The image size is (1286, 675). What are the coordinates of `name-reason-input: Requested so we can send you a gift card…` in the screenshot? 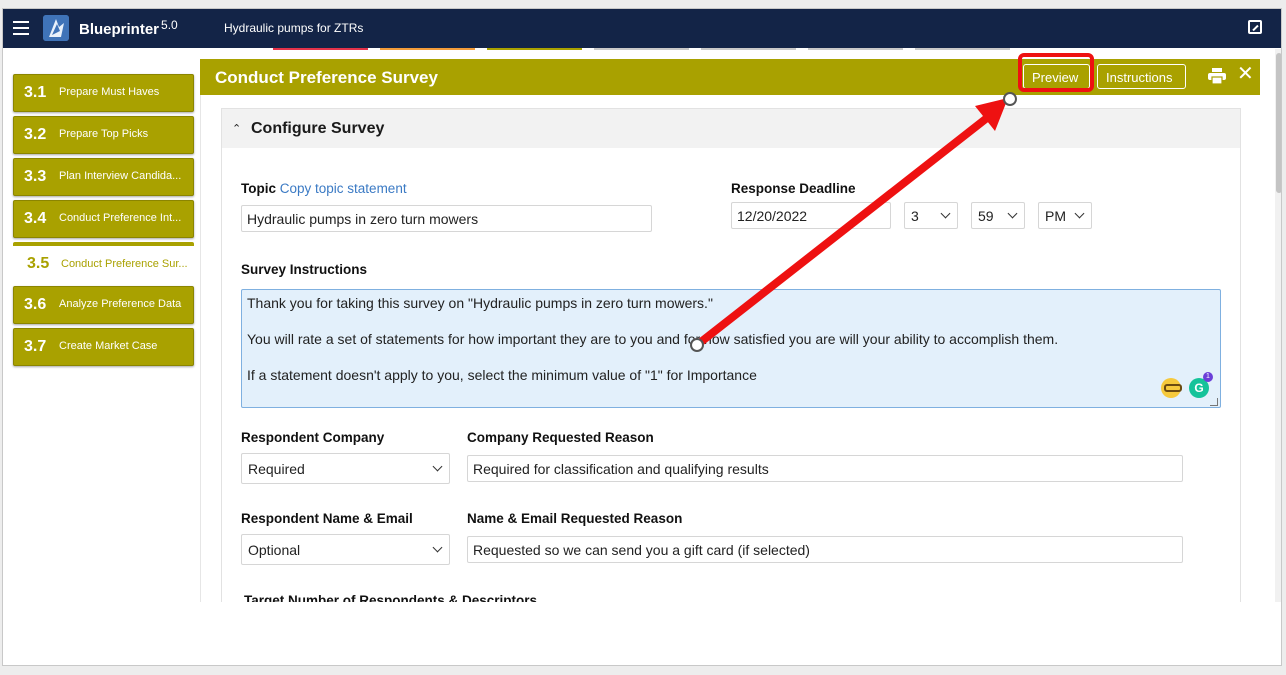 It's located at (825, 549).